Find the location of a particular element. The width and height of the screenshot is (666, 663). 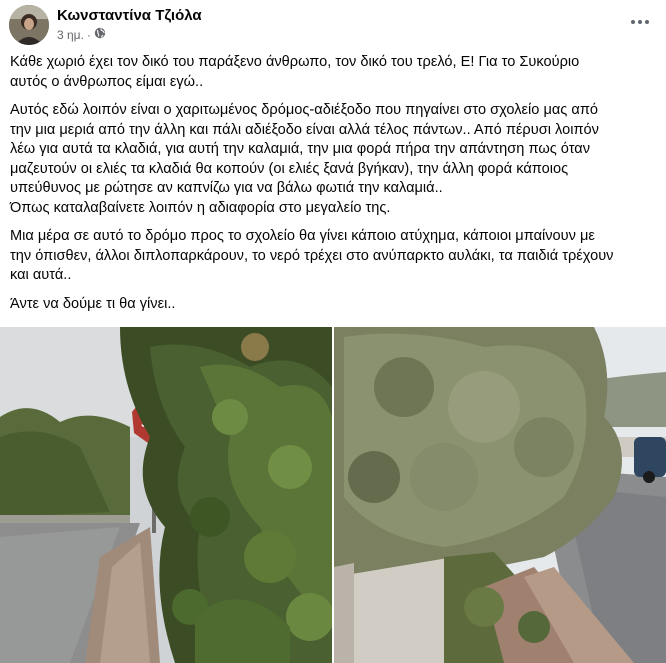

post-paragraph-4: Άντε να δούμε τι θα γίνει.. is located at coordinates (93, 303).